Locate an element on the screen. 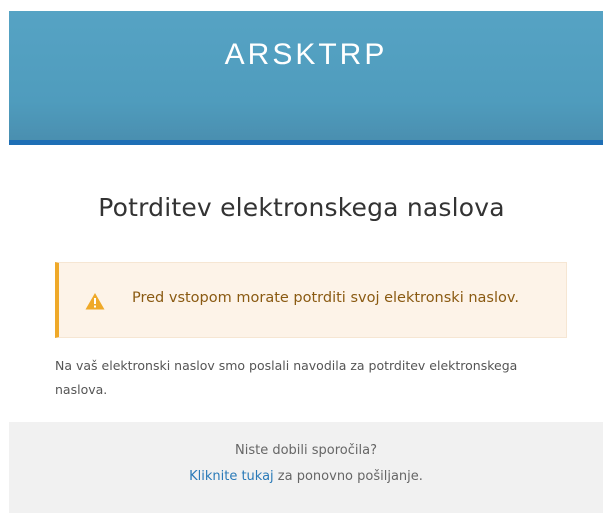  resend-suffix: za ponovno pošiljanje. is located at coordinates (348, 476).